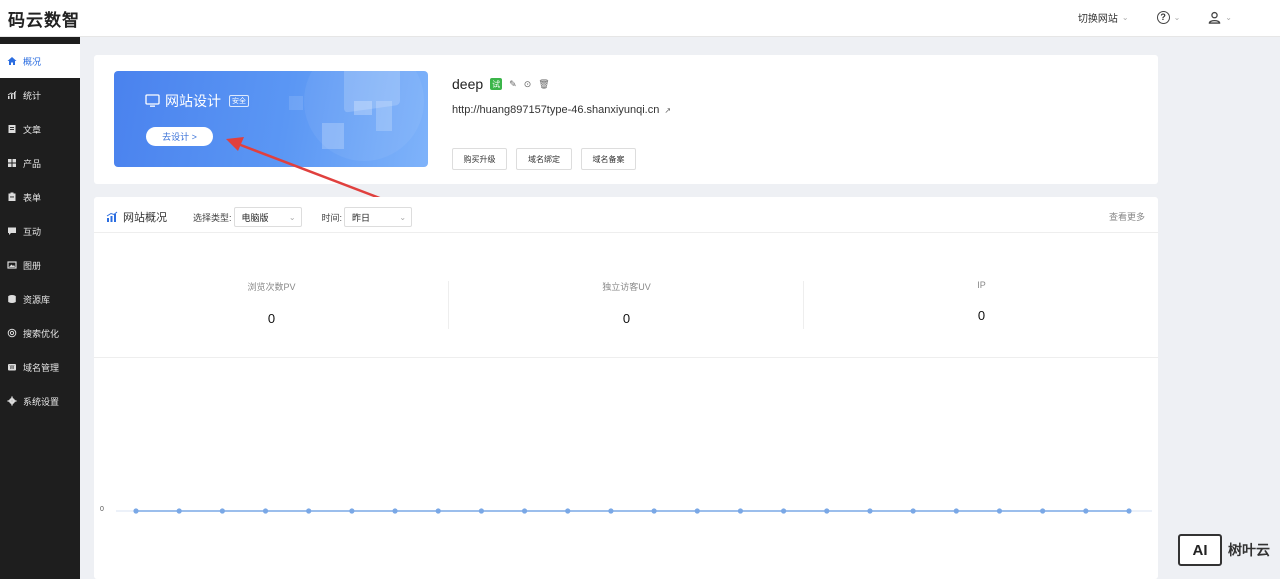  Describe the element at coordinates (32, 197) in the screenshot. I see `sidebar-item-label: 表单` at that location.